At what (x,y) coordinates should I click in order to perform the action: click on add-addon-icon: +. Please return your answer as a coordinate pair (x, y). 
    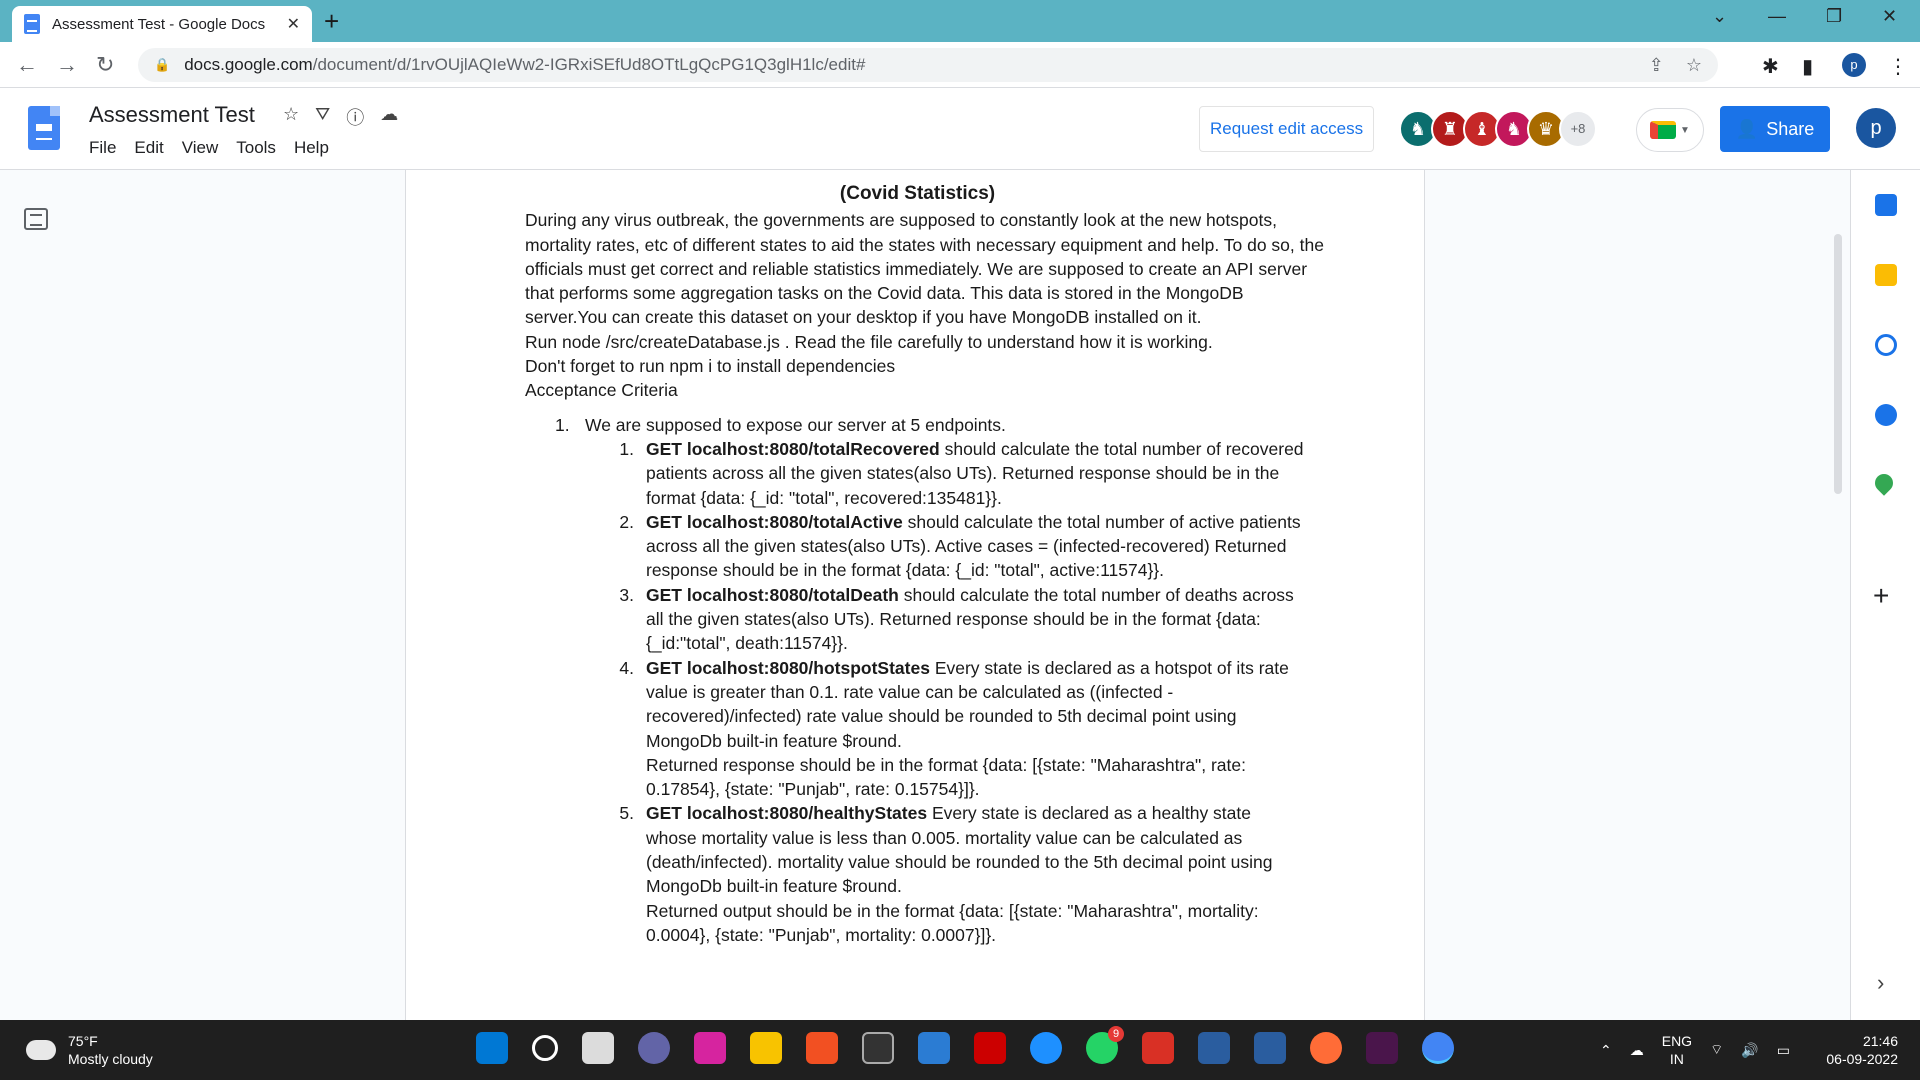
    Looking at the image, I should click on (1881, 596).